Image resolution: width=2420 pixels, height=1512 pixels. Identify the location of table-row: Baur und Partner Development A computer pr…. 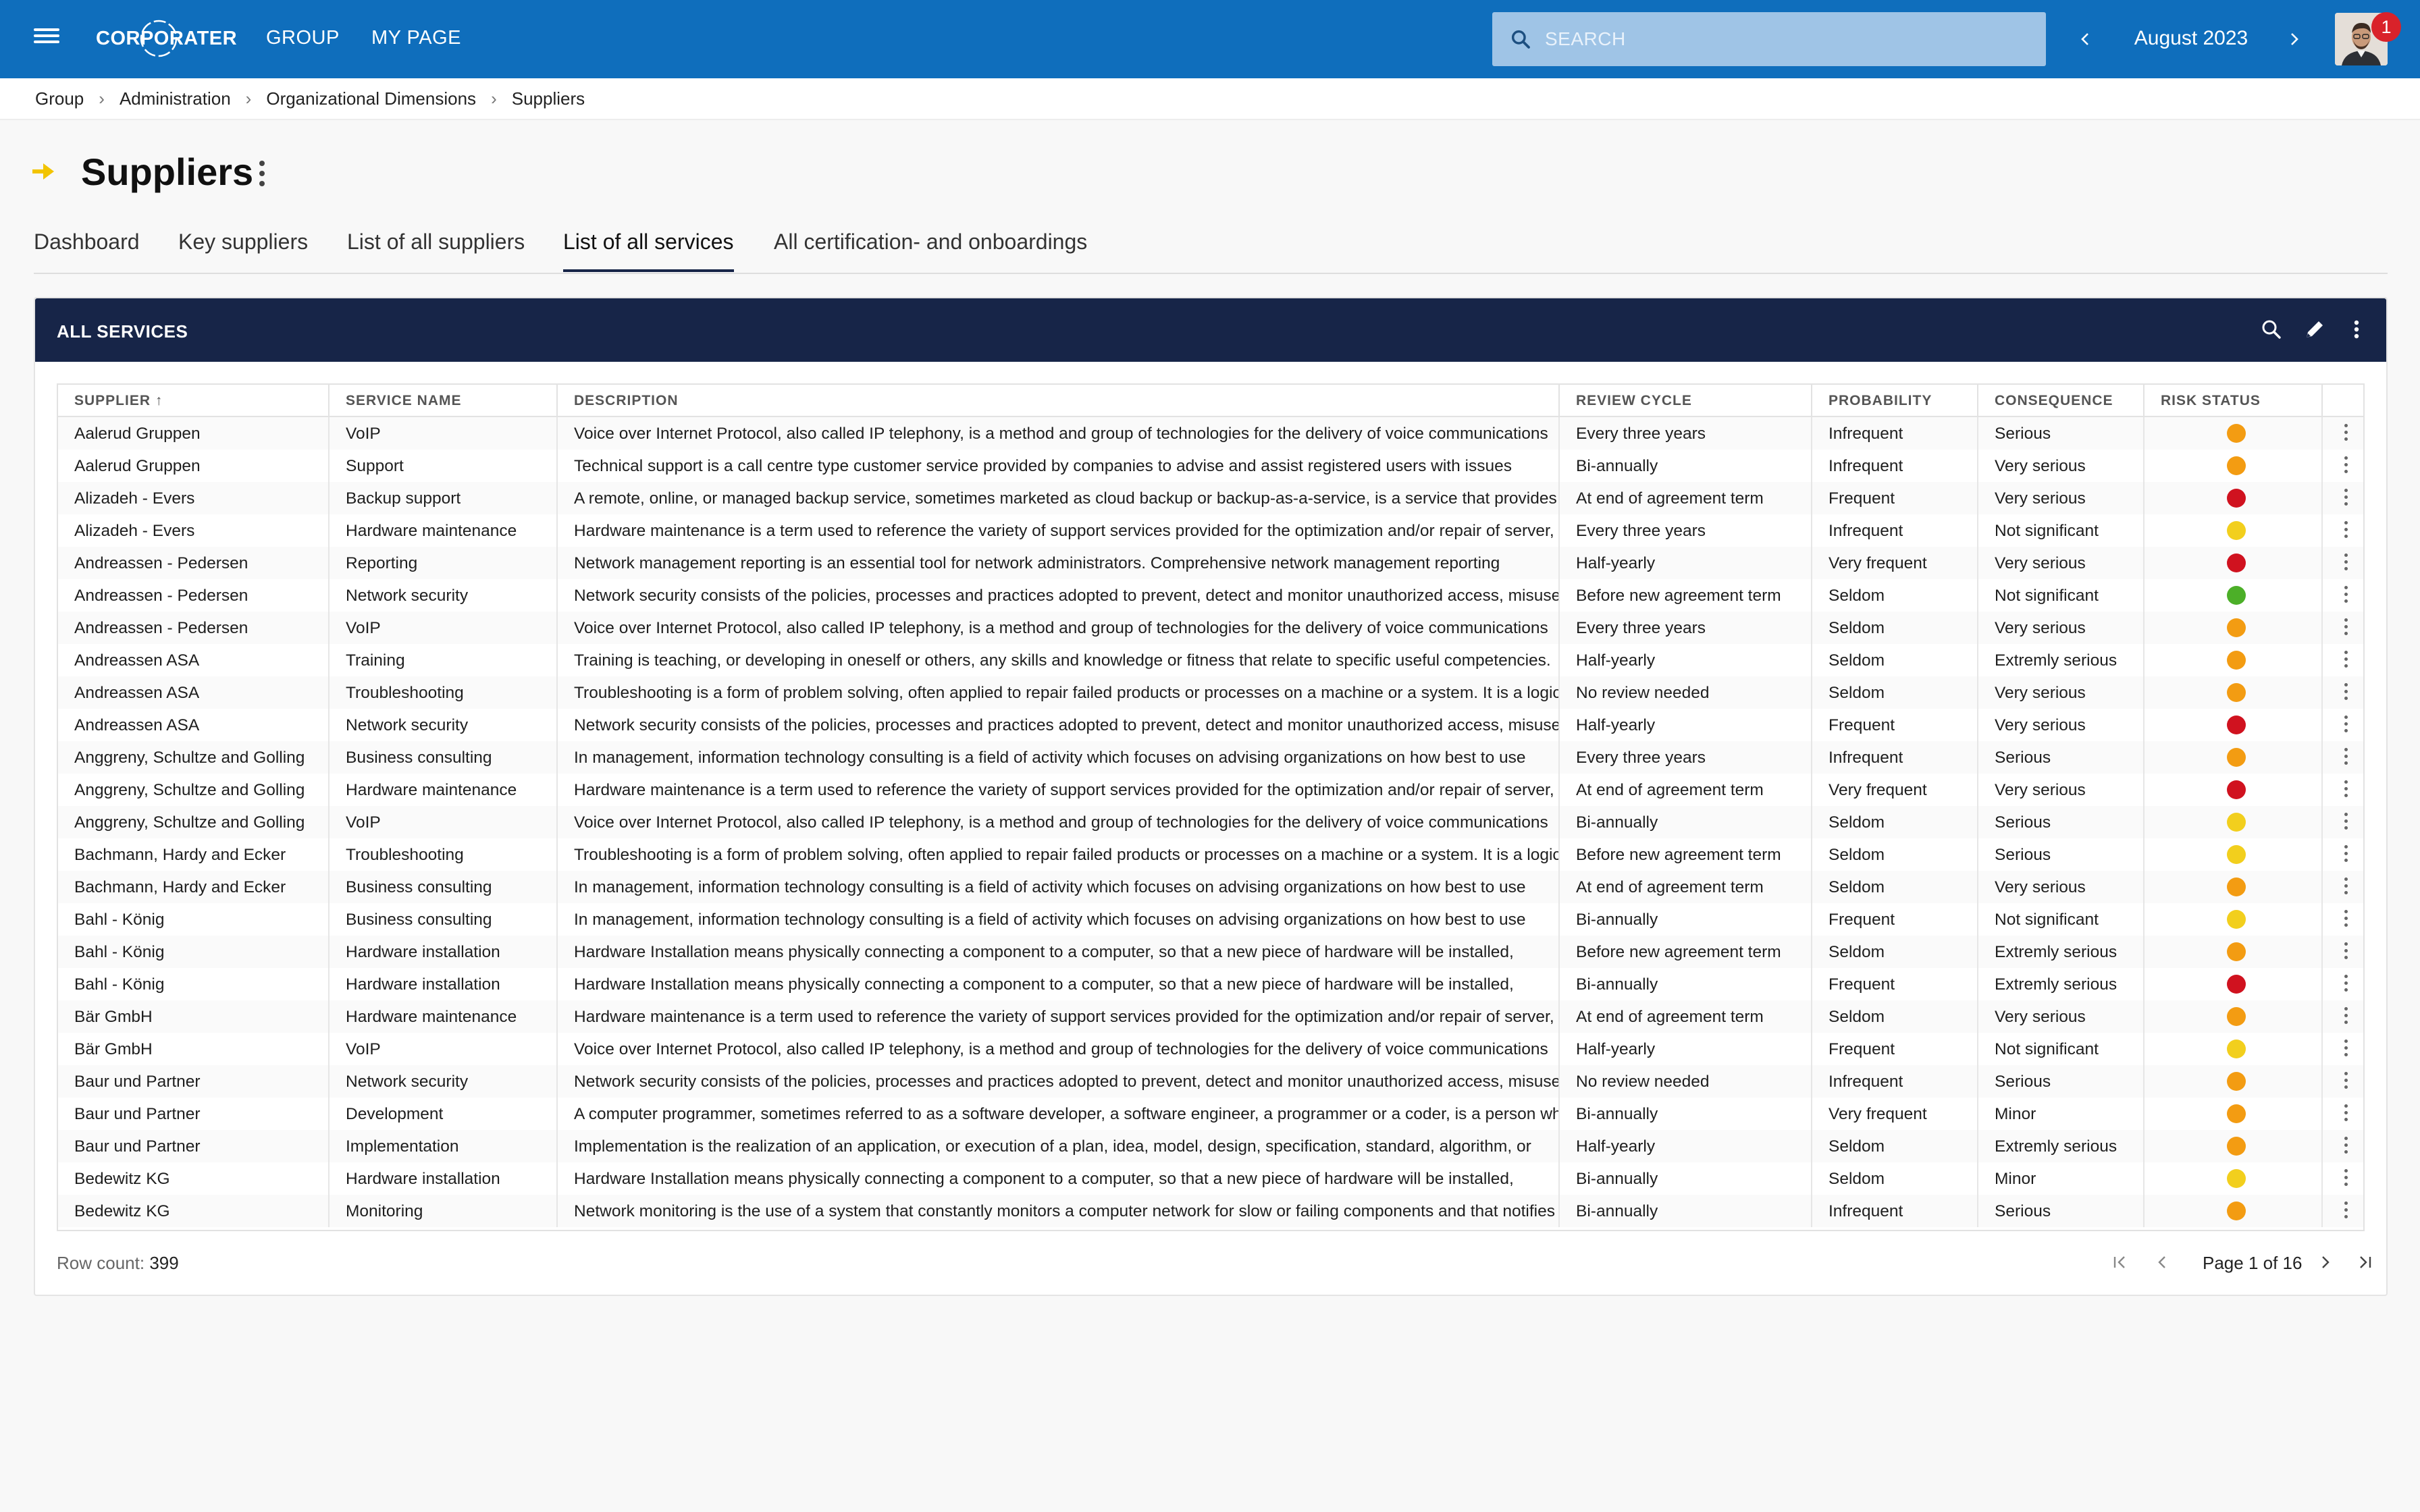
(1210, 1114).